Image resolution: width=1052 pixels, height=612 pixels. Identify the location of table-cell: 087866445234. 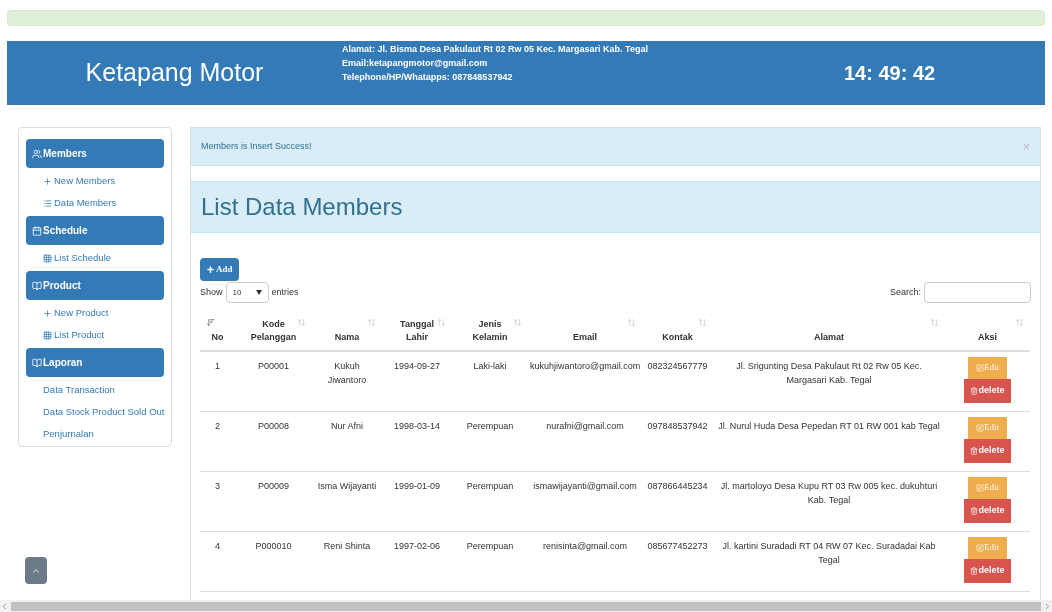
(677, 501).